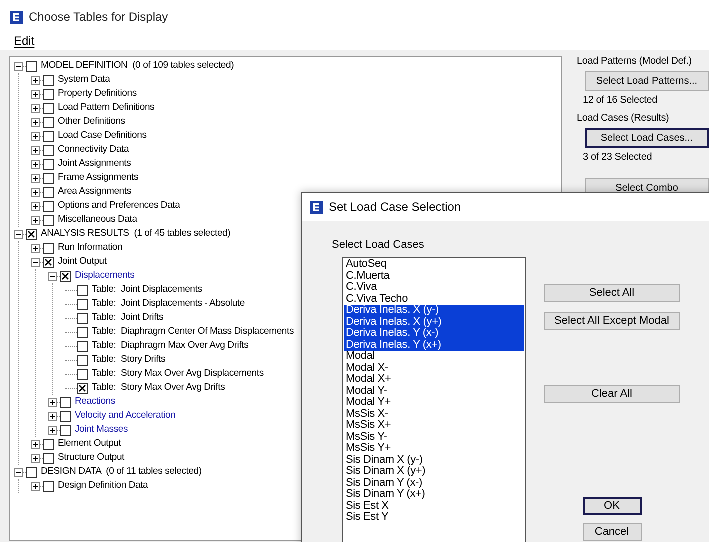 The image size is (709, 542). Describe the element at coordinates (434, 356) in the screenshot. I see `list-item: Modal` at that location.